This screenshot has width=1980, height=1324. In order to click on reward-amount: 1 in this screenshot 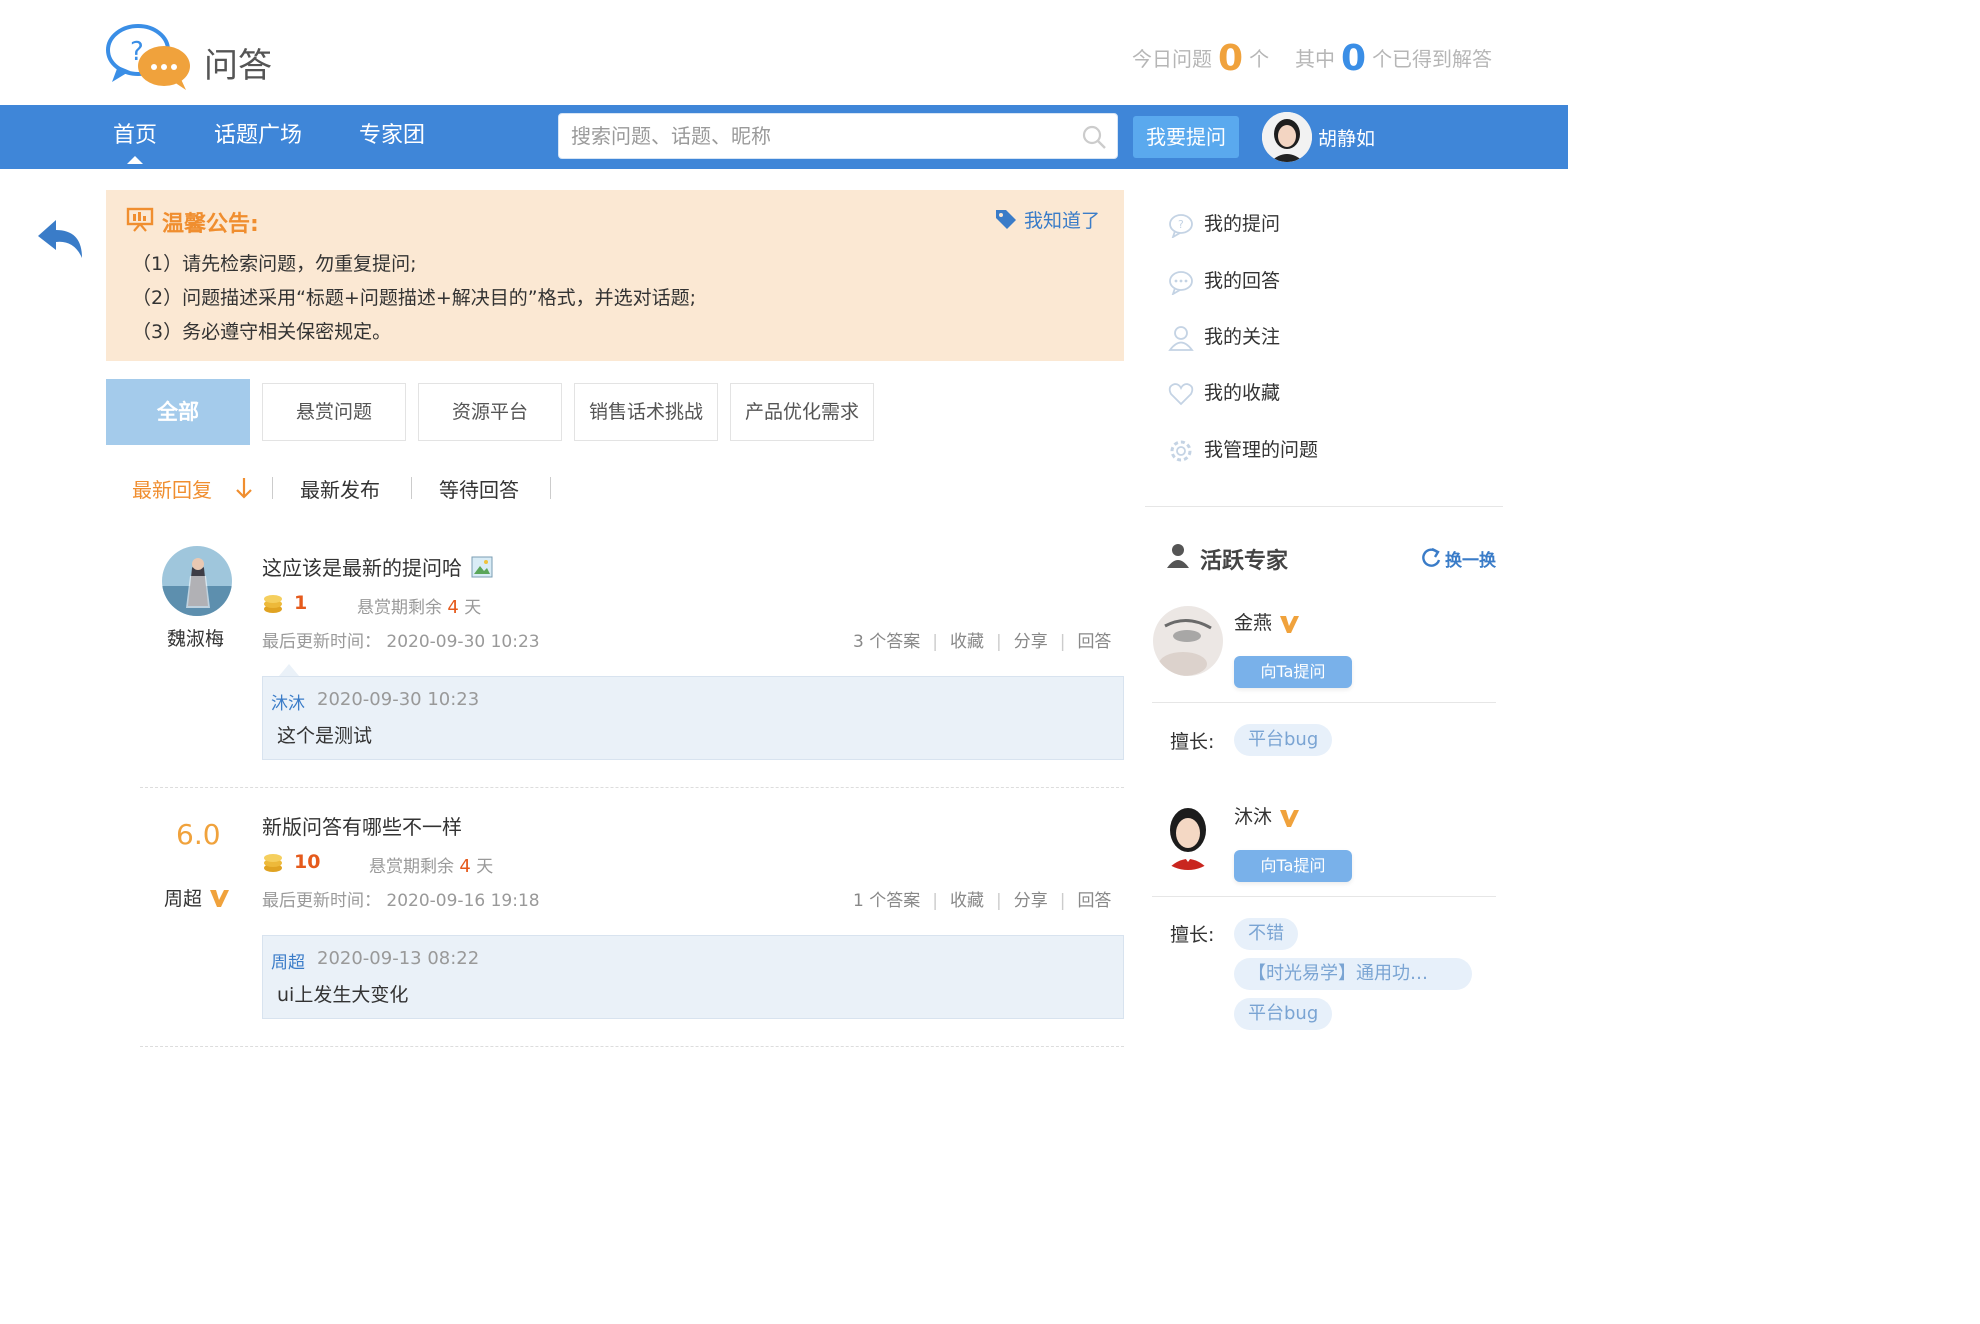, I will do `click(301, 603)`.